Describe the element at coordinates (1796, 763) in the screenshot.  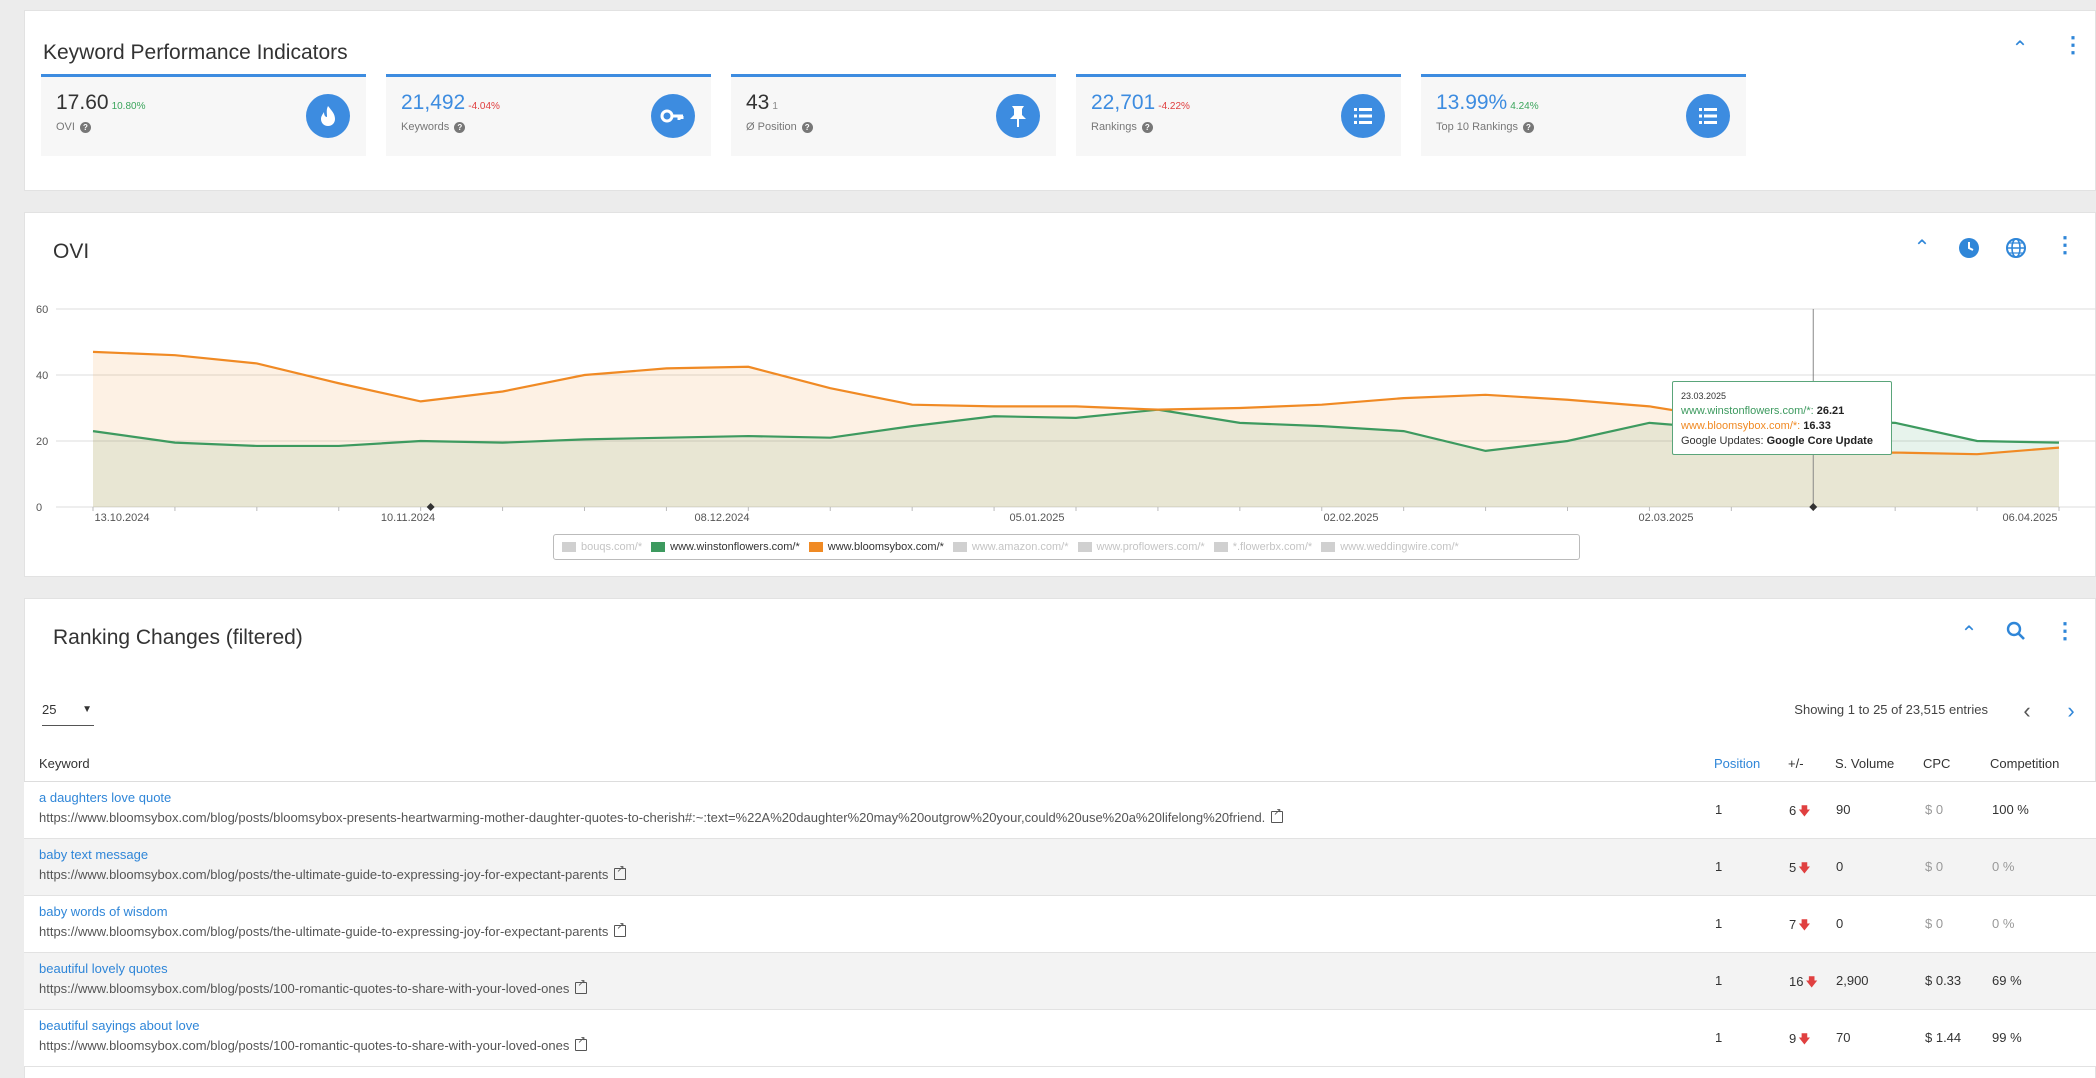
I see `col-change: +/-` at that location.